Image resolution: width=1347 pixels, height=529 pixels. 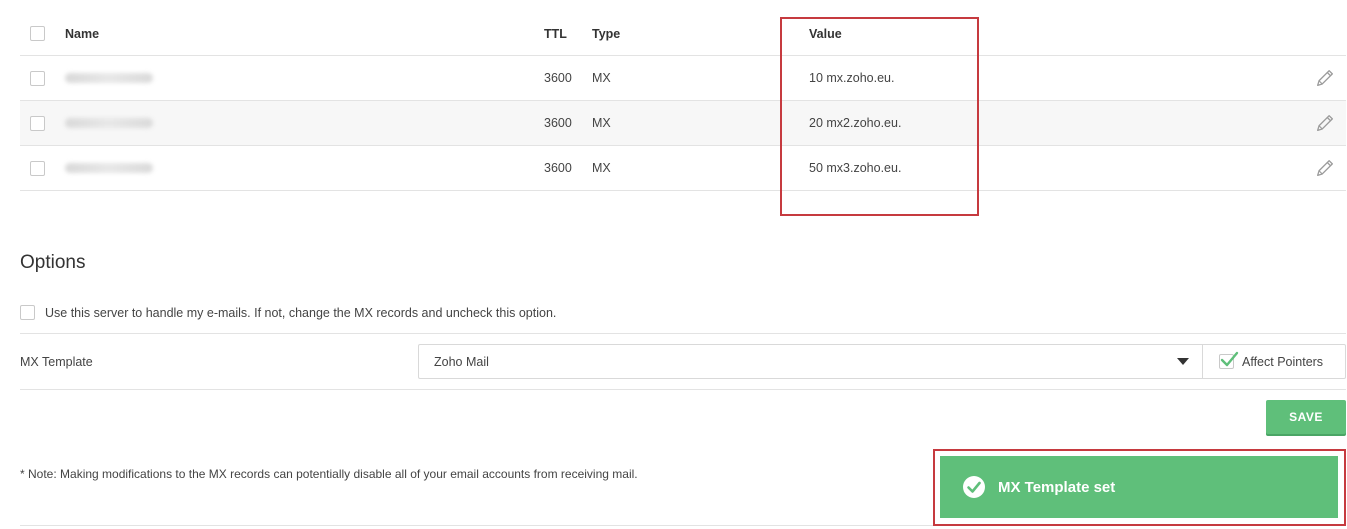 What do you see at coordinates (606, 33) in the screenshot?
I see `header-type: Type` at bounding box center [606, 33].